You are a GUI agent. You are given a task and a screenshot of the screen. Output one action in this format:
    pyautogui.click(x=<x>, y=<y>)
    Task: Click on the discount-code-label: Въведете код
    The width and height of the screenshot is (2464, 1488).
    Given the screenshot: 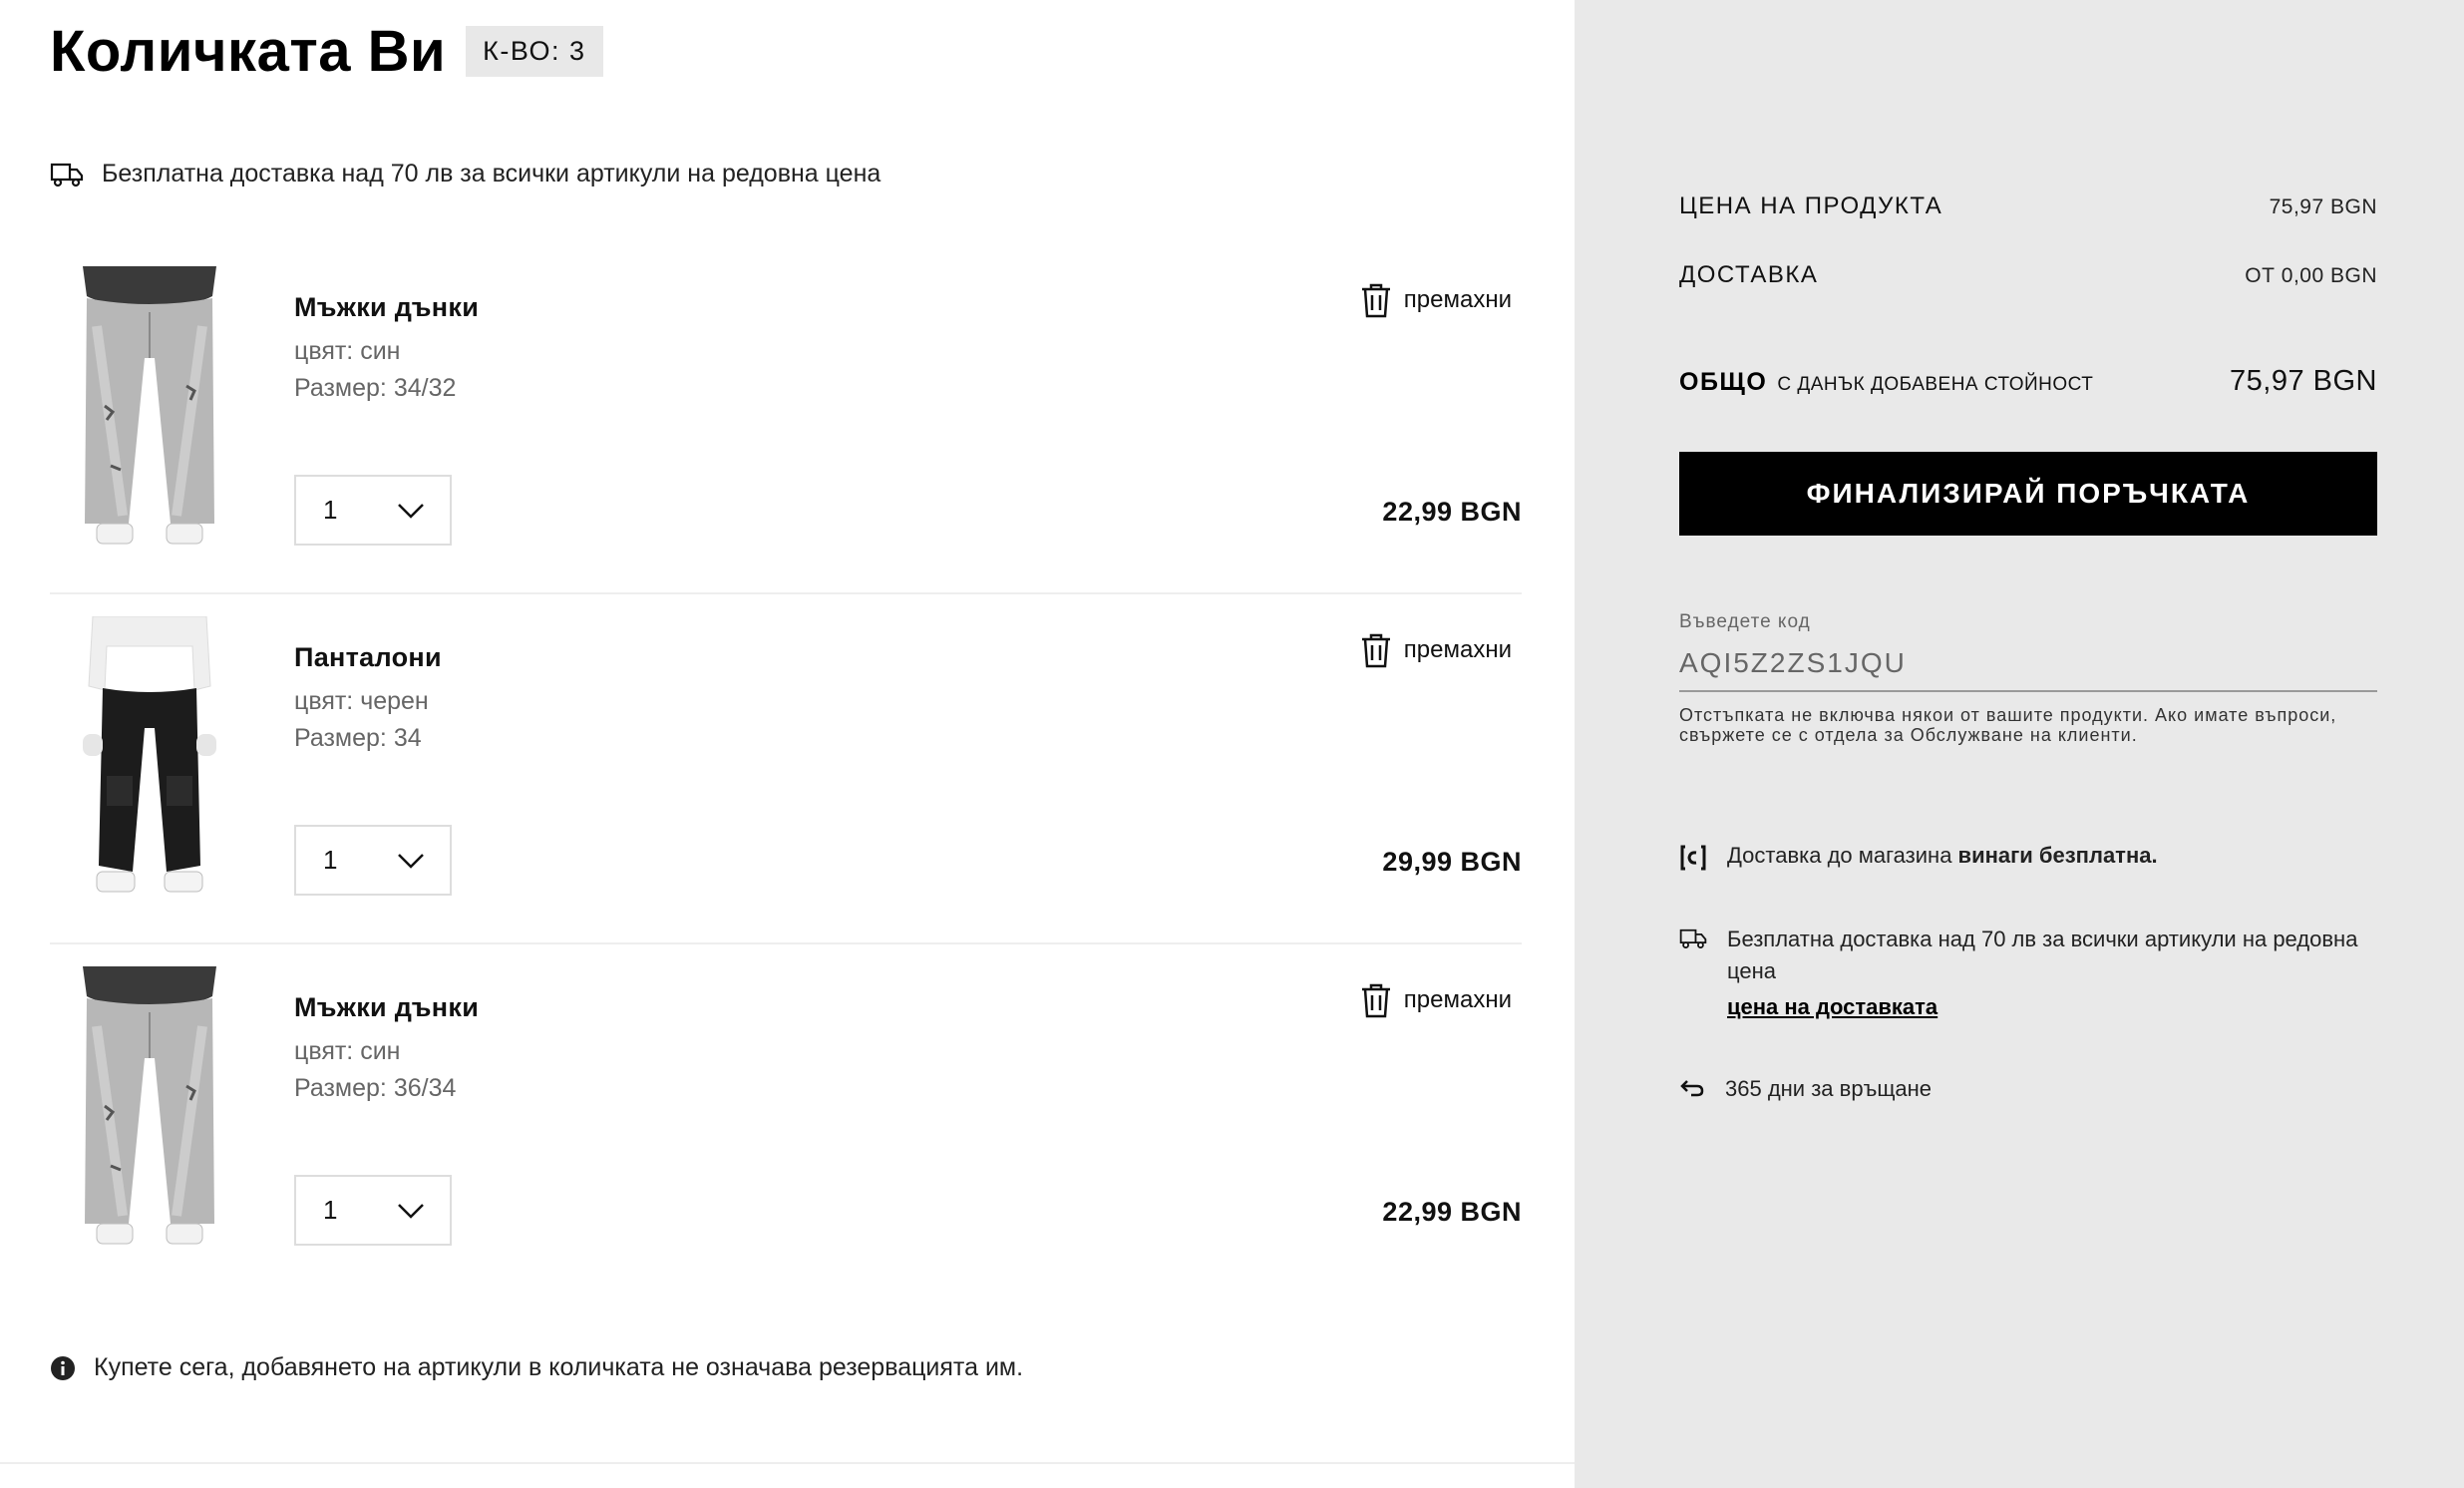 What is the action you would take?
    pyautogui.click(x=1745, y=621)
    